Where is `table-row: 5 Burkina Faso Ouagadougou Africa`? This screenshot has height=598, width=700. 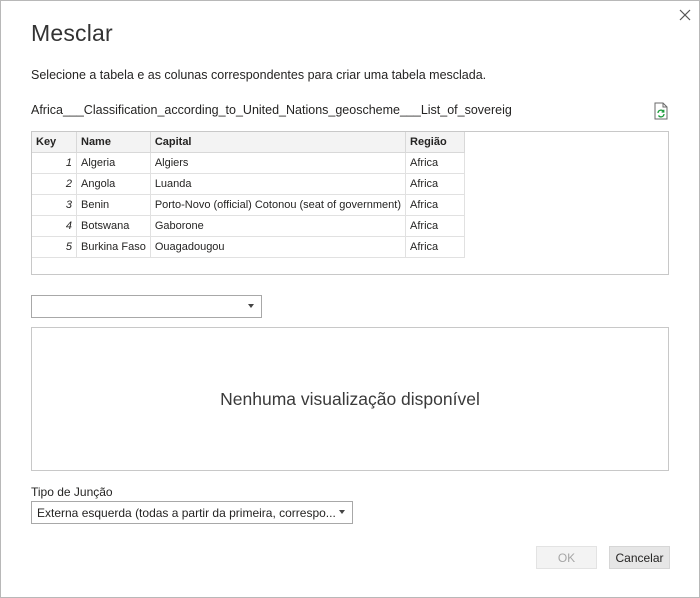
table-row: 5 Burkina Faso Ouagadougou Africa is located at coordinates (249, 247).